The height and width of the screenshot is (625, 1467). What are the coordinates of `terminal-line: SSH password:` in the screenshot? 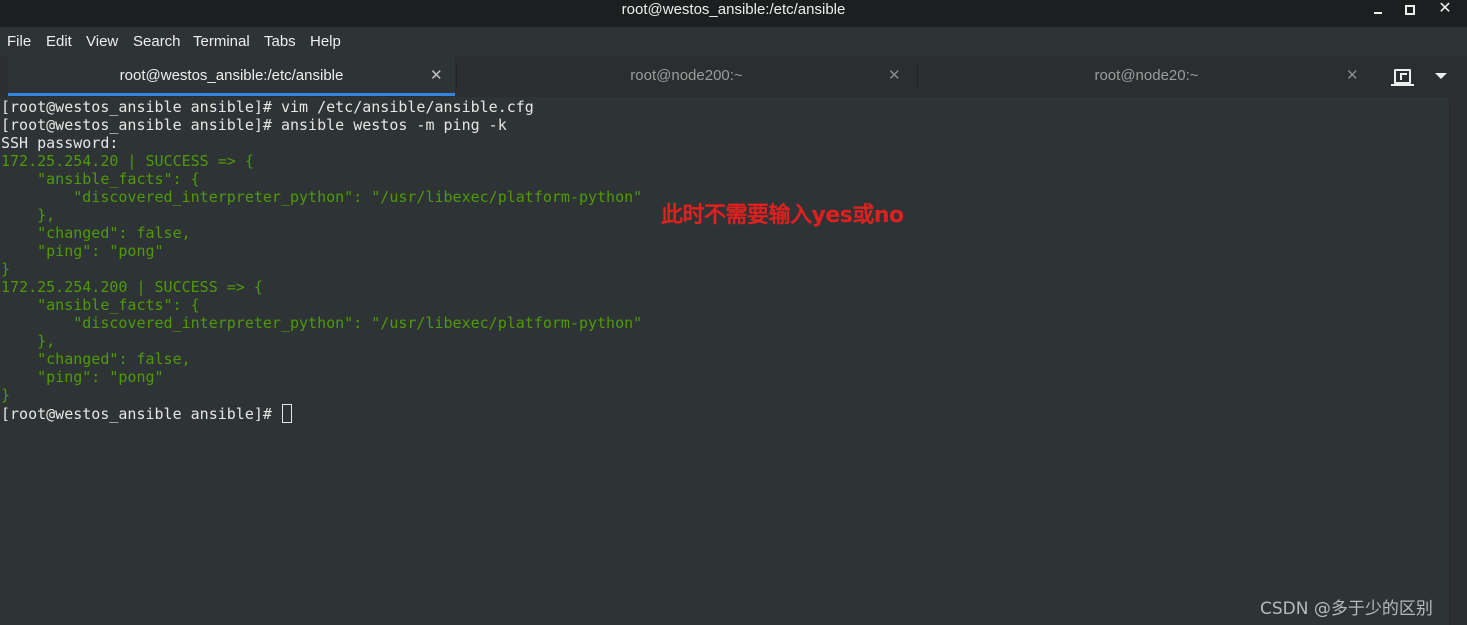 It's located at (60, 143).